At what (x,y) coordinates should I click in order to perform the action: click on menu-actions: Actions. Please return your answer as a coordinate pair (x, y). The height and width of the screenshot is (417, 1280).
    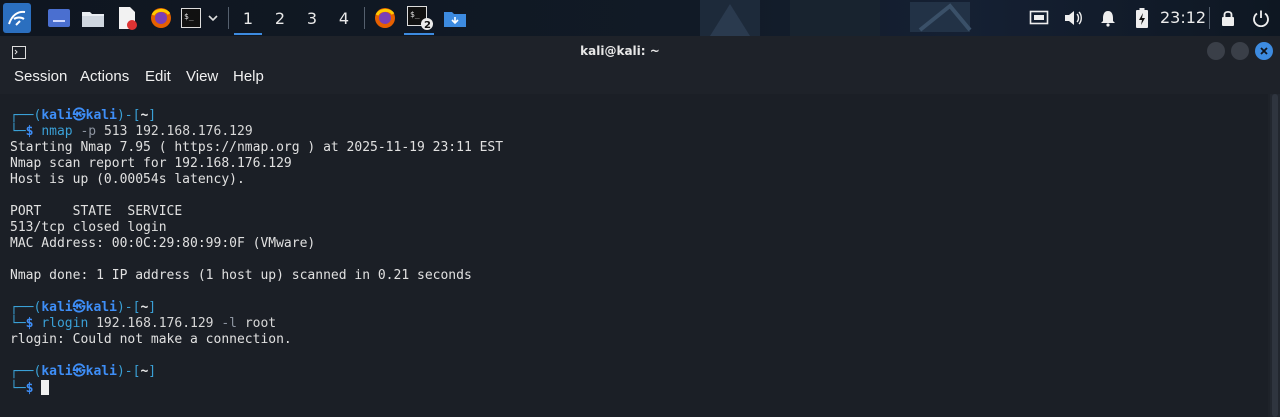
    Looking at the image, I should click on (104, 76).